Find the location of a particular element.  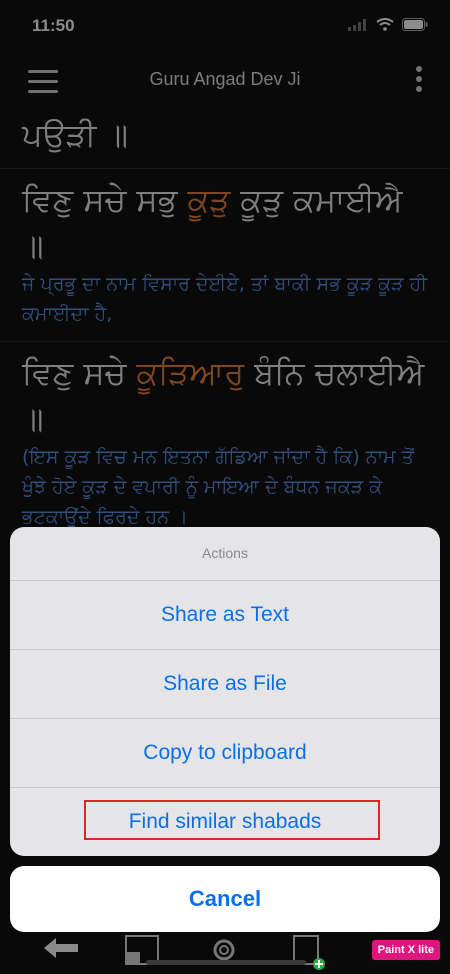

share-as-text-button: Share as Text is located at coordinates (225, 615).